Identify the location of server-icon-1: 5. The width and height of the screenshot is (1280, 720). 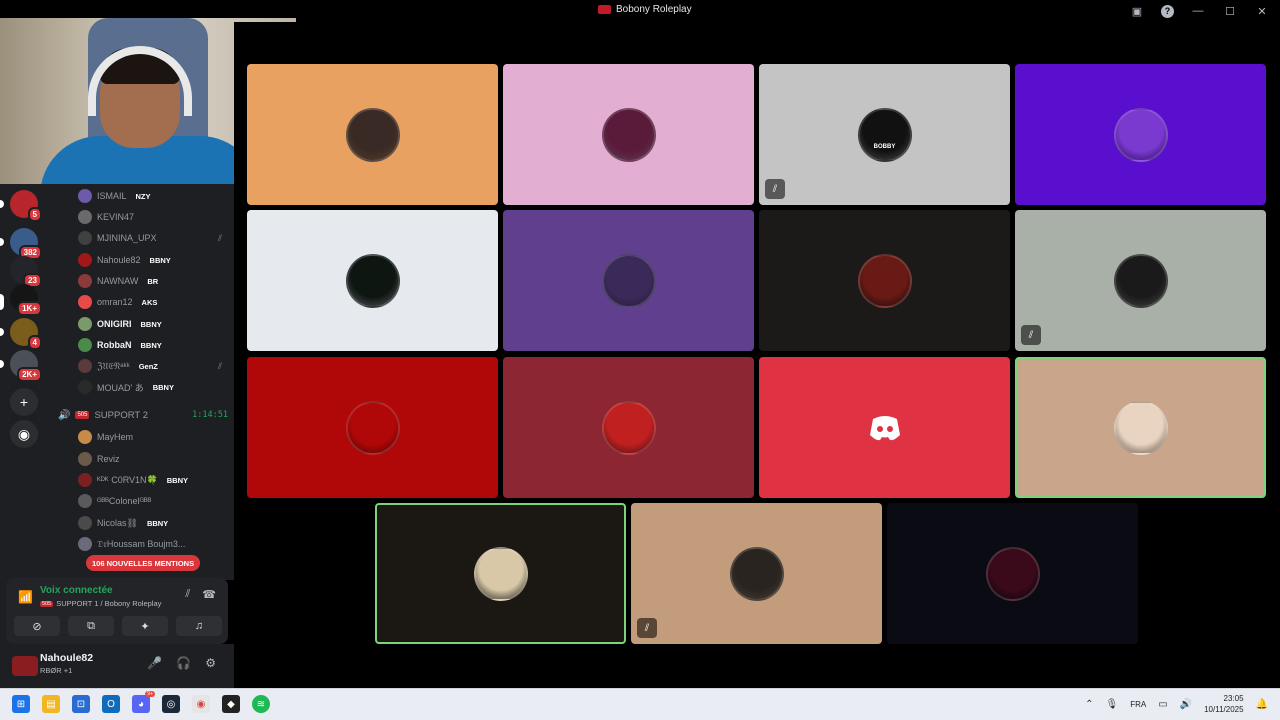
(21, 206).